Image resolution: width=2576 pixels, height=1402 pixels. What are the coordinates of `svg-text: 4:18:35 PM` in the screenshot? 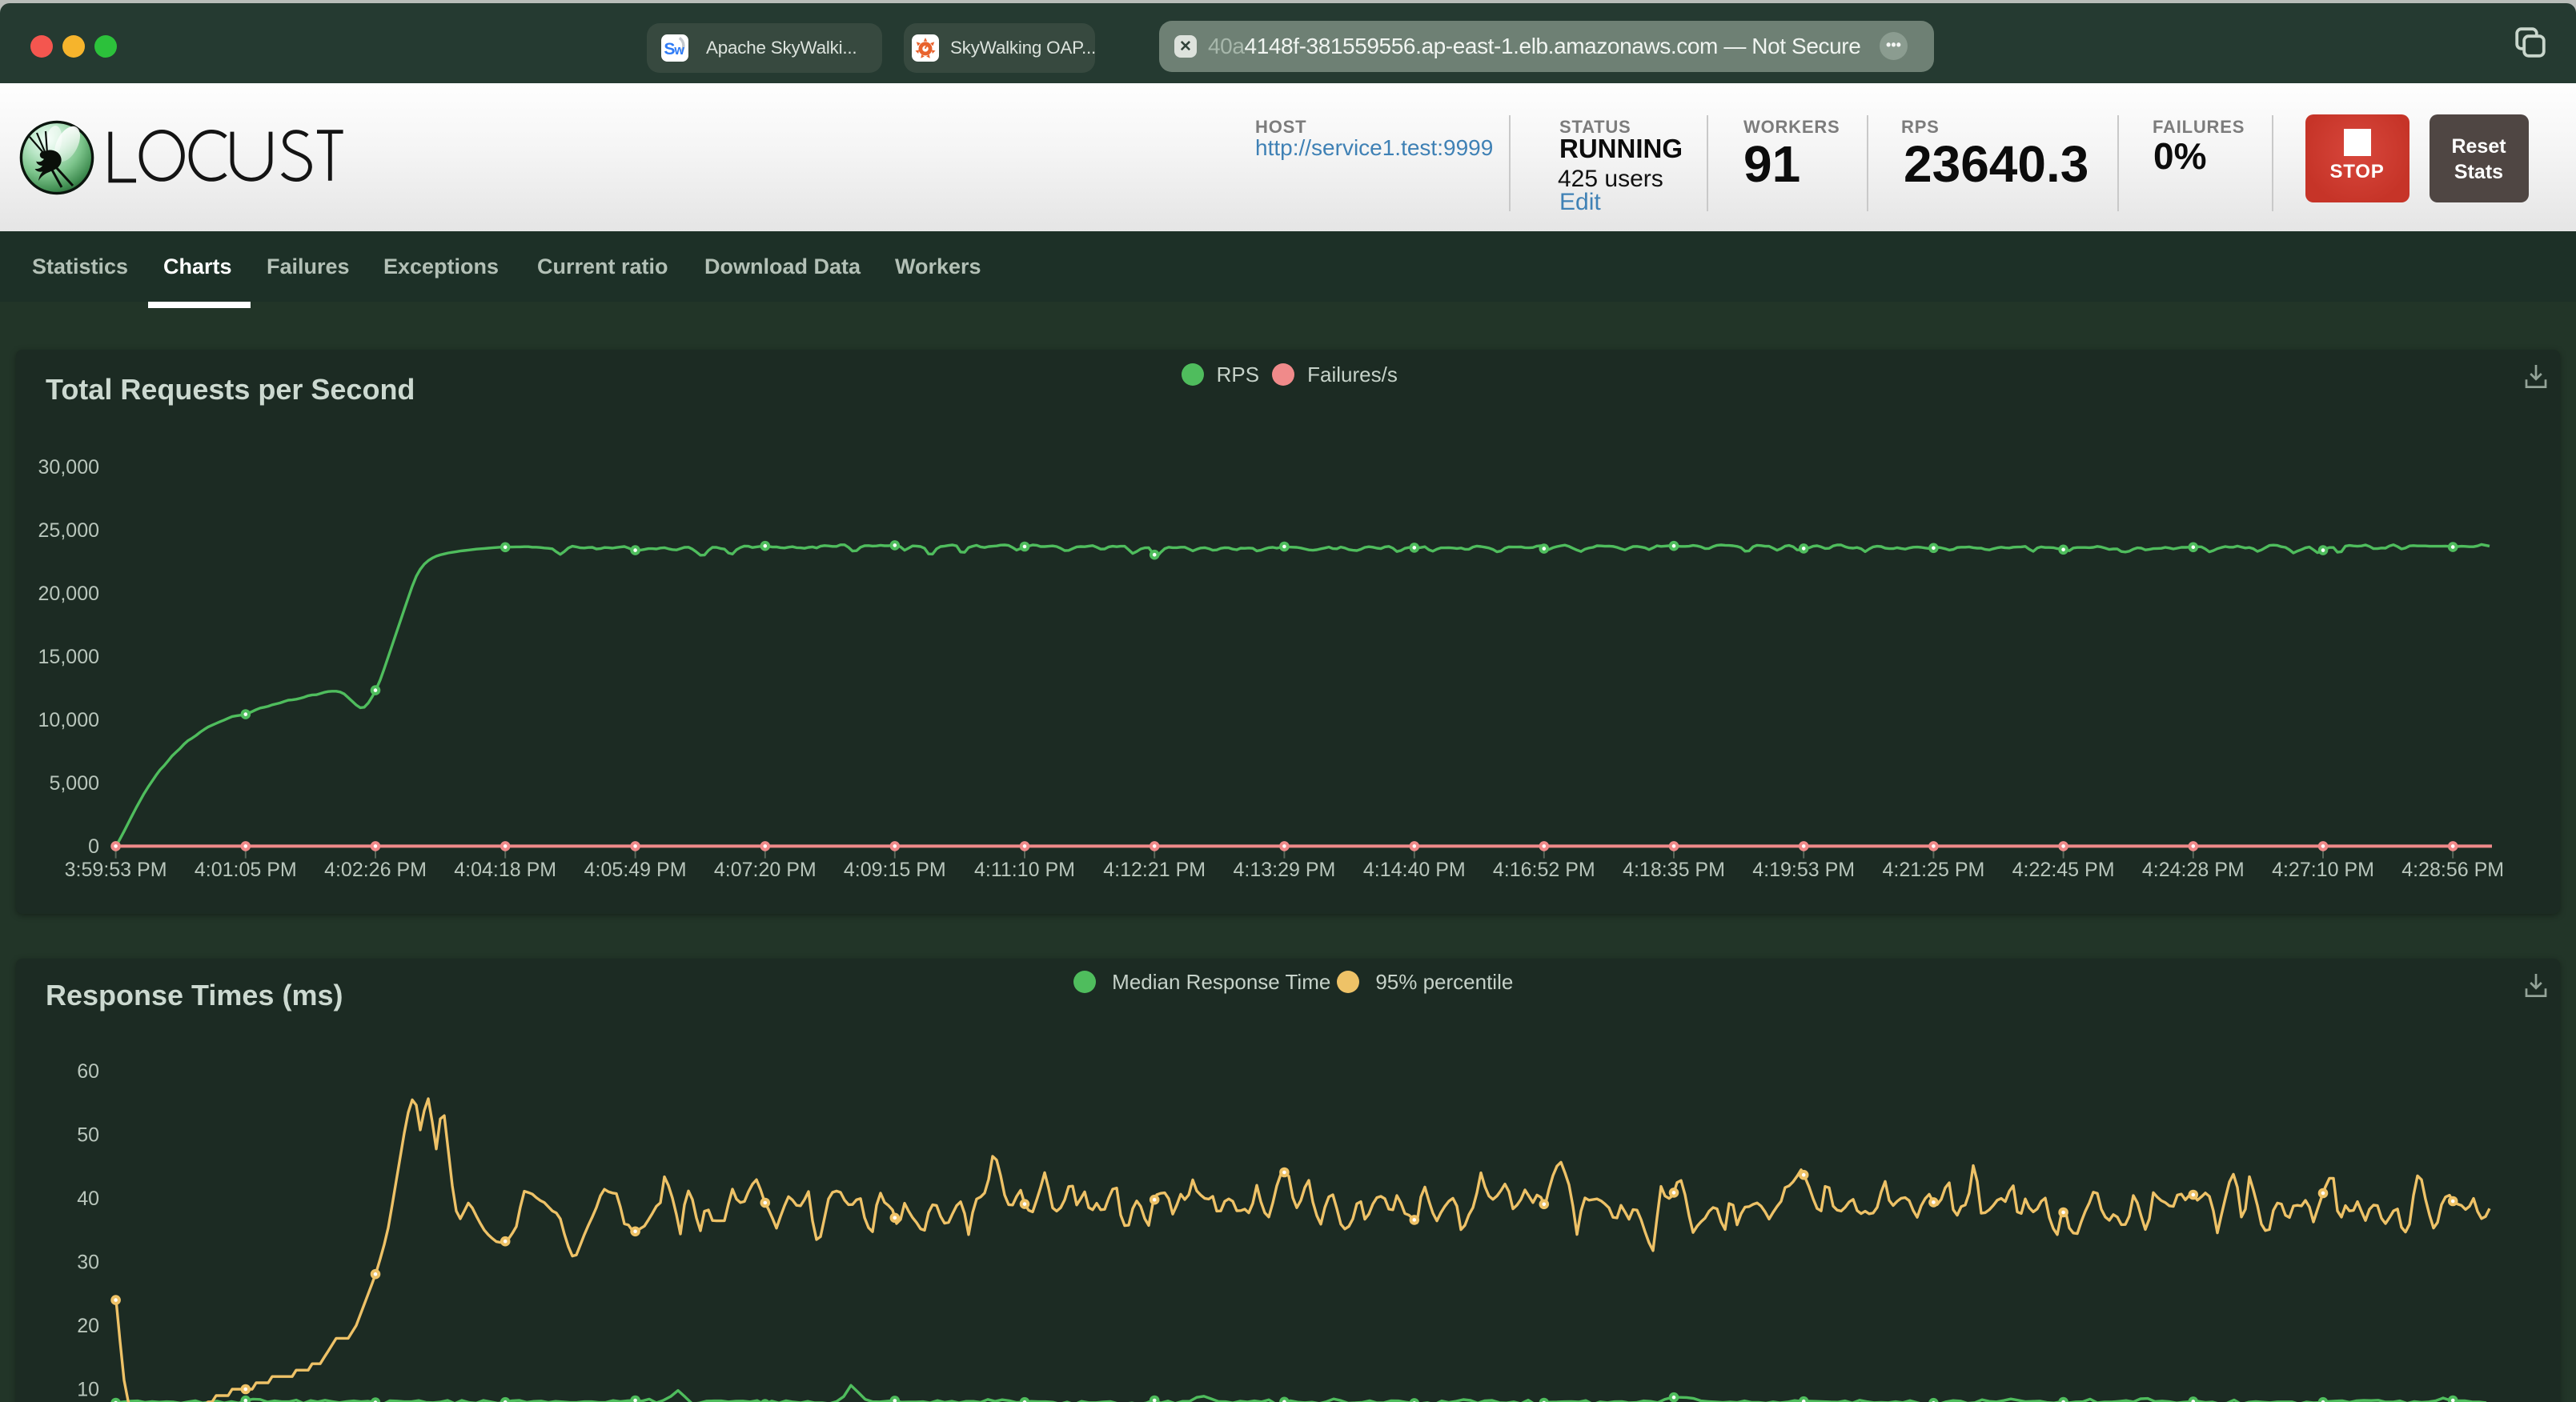 It's located at (1674, 870).